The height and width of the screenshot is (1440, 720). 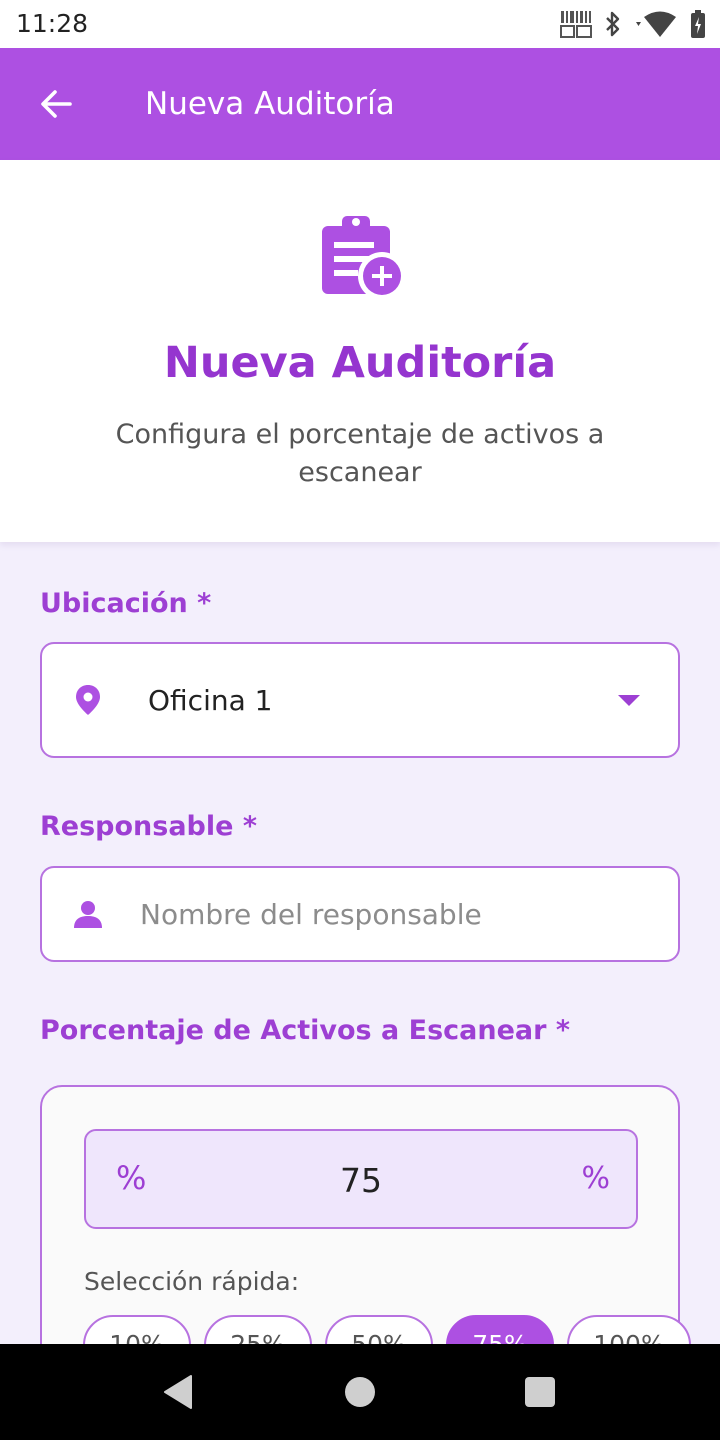 I want to click on status-bar: 11:28, so click(x=360, y=24).